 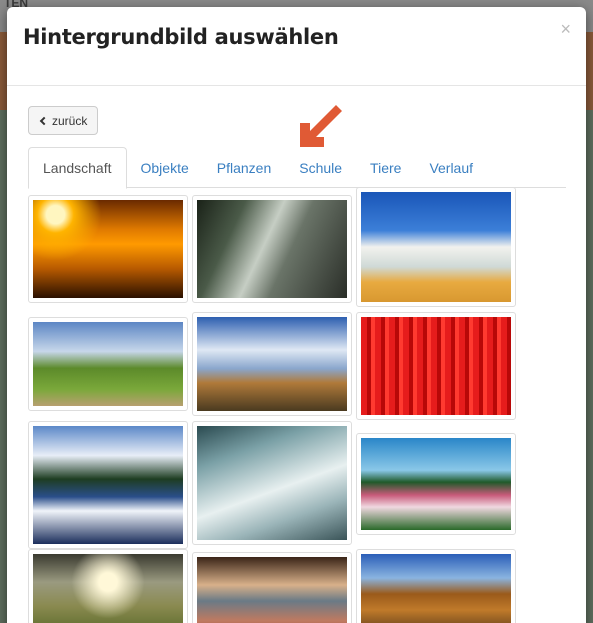 I want to click on flower-field-image, so click(x=436, y=484).